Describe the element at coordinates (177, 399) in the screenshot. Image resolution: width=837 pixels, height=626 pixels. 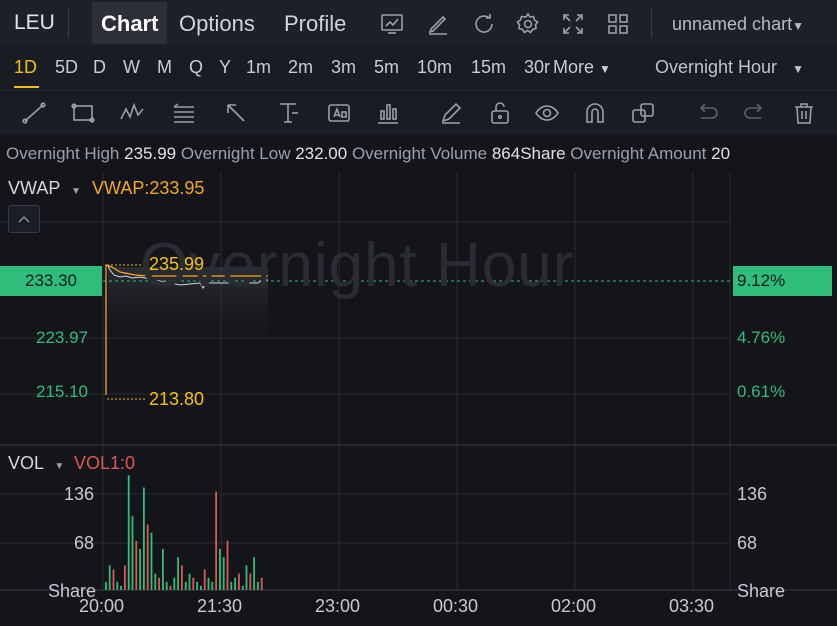
I see `low-marker-label: 213.80` at that location.